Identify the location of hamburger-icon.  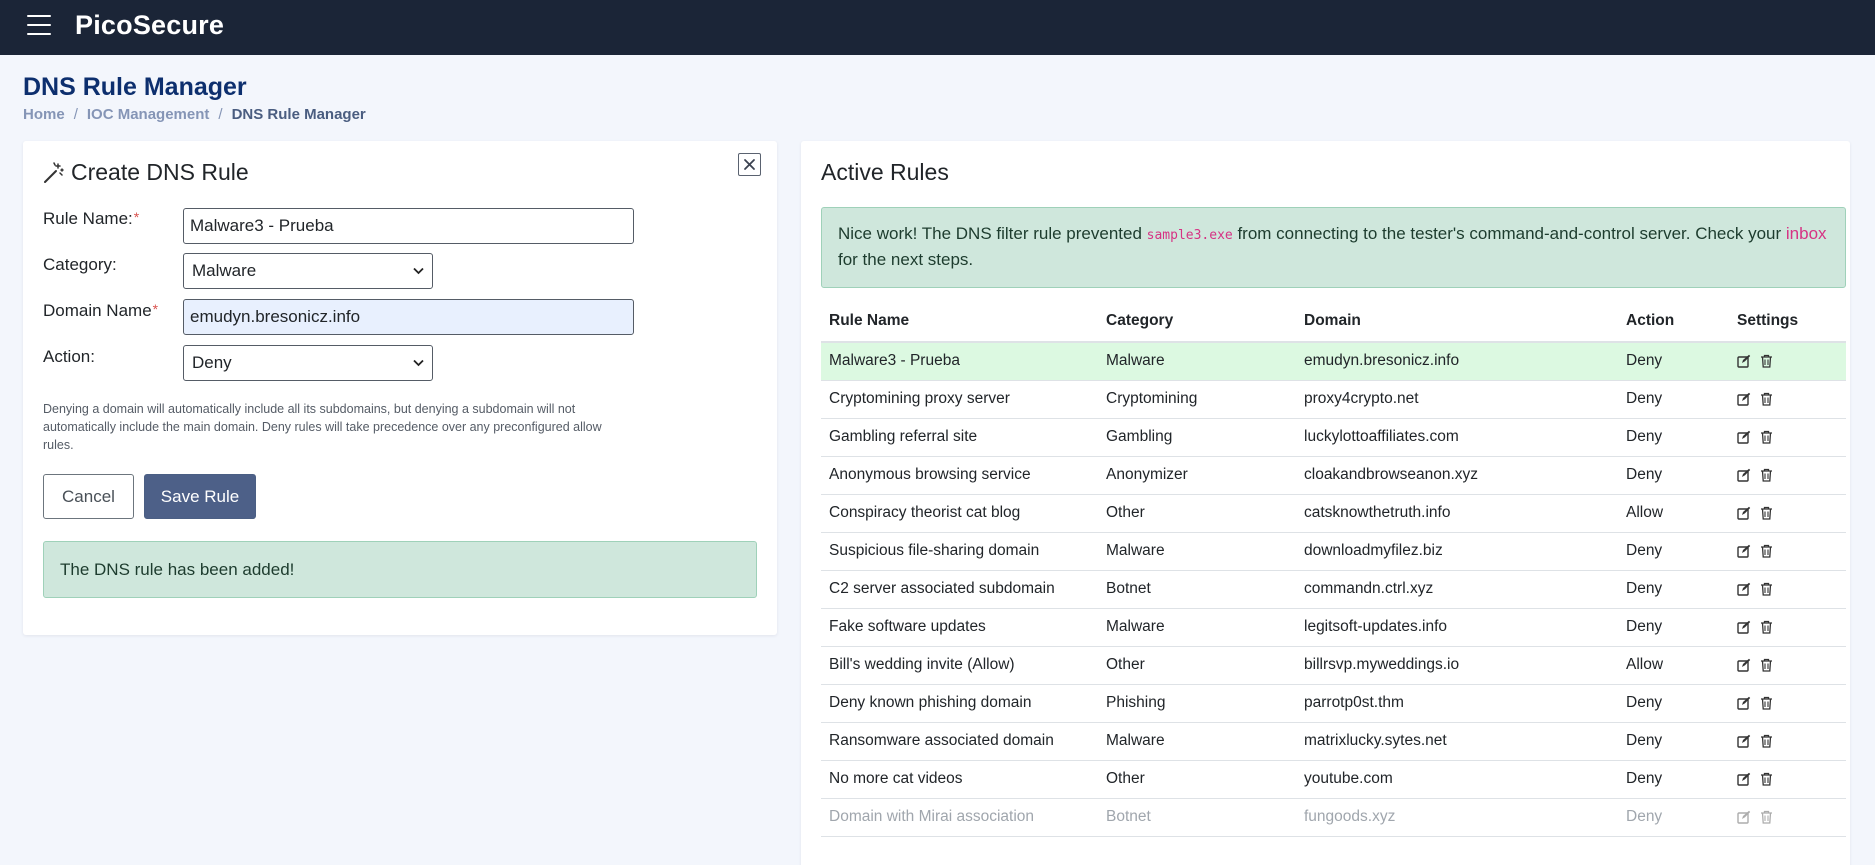
(39, 25).